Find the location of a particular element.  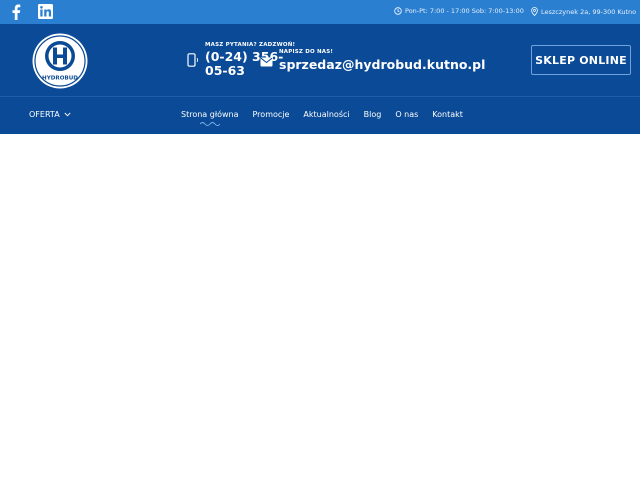

linkedin-link is located at coordinates (45, 13).